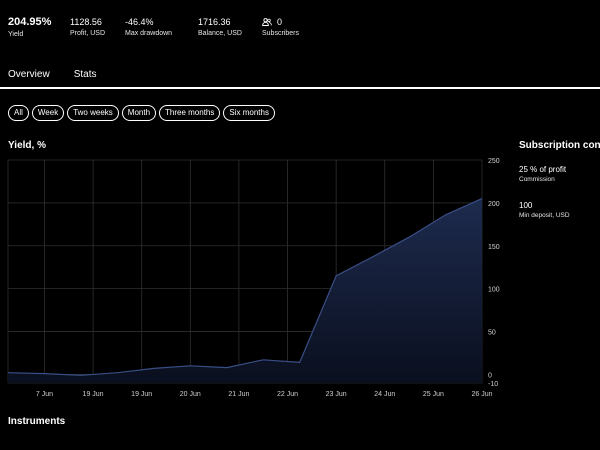 The image size is (600, 450). What do you see at coordinates (249, 113) in the screenshot?
I see `period-six-months-button: Six months` at bounding box center [249, 113].